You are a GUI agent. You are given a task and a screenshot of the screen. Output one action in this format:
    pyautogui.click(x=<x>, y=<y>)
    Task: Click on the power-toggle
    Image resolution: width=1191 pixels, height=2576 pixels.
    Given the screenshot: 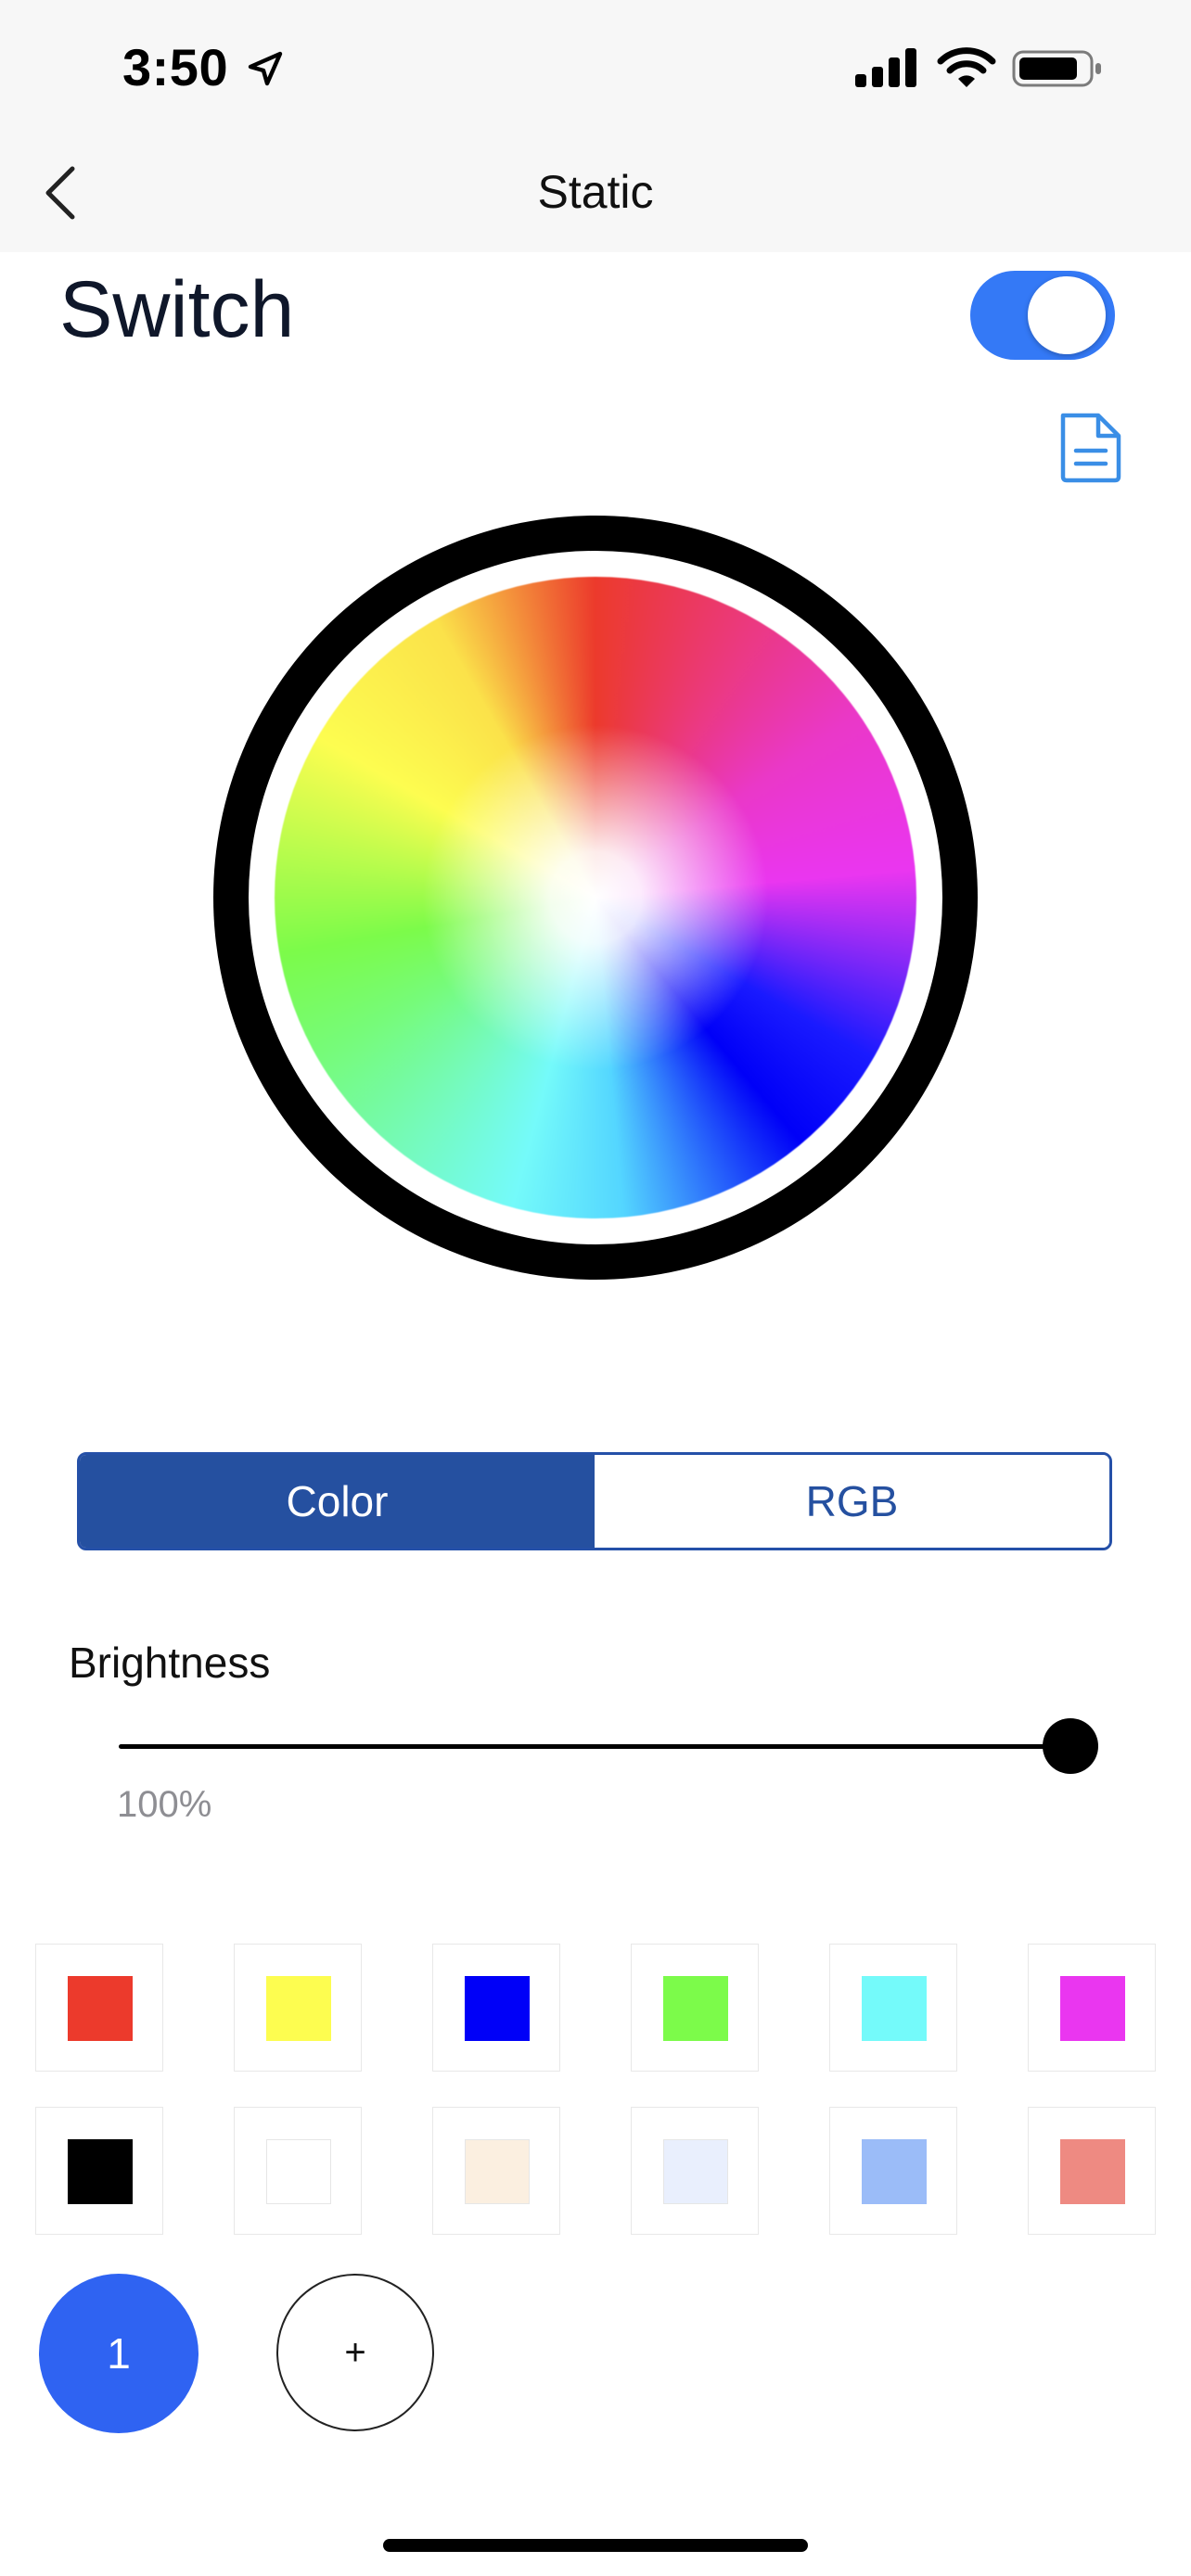 What is the action you would take?
    pyautogui.click(x=1042, y=316)
    